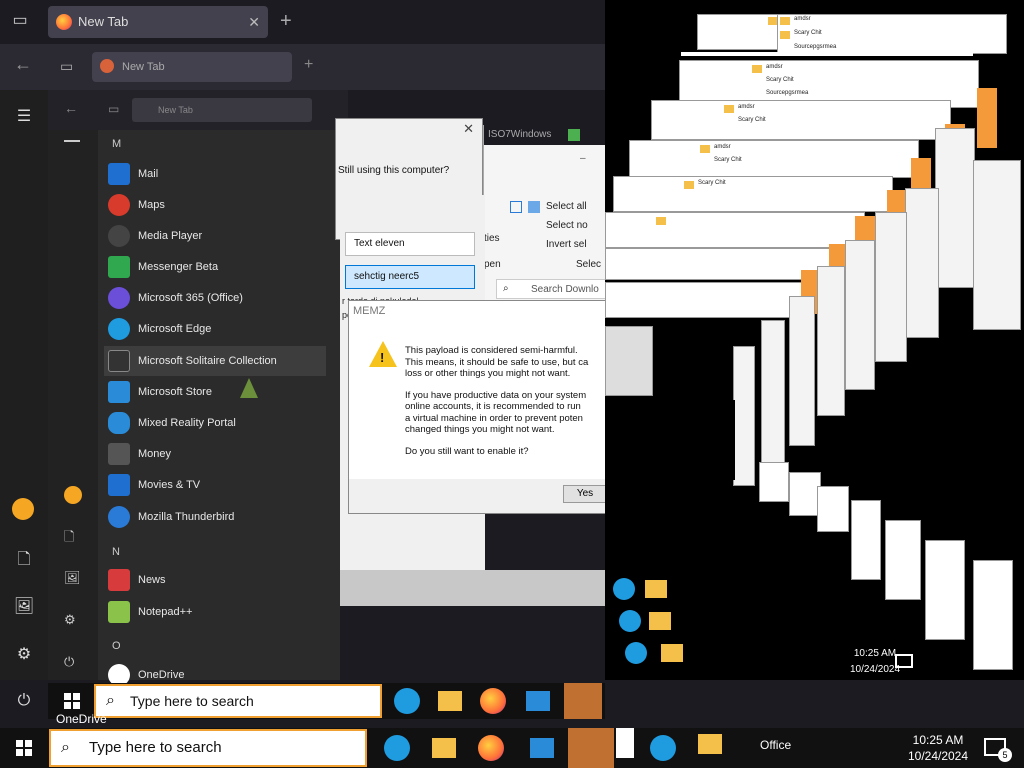 The image size is (1024, 768). I want to click on tab-list-icon-ghost: ▭, so click(67, 66).